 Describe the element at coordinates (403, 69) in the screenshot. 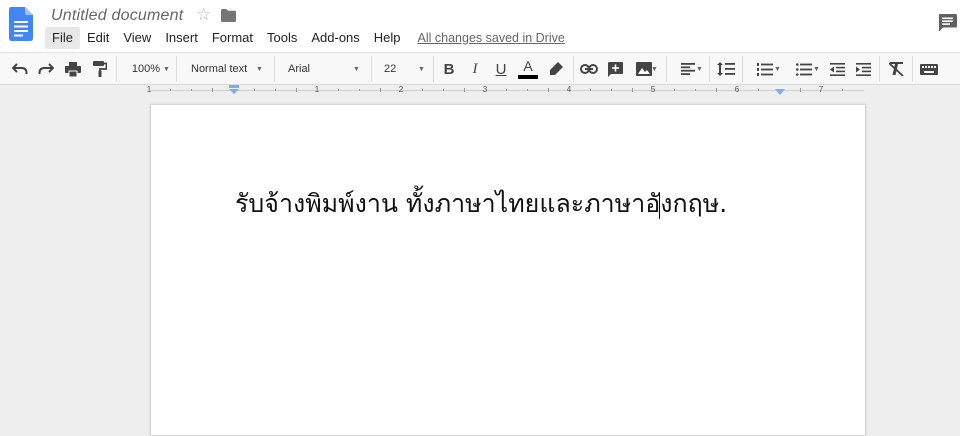

I see `font-size-select: 22 ▼` at that location.